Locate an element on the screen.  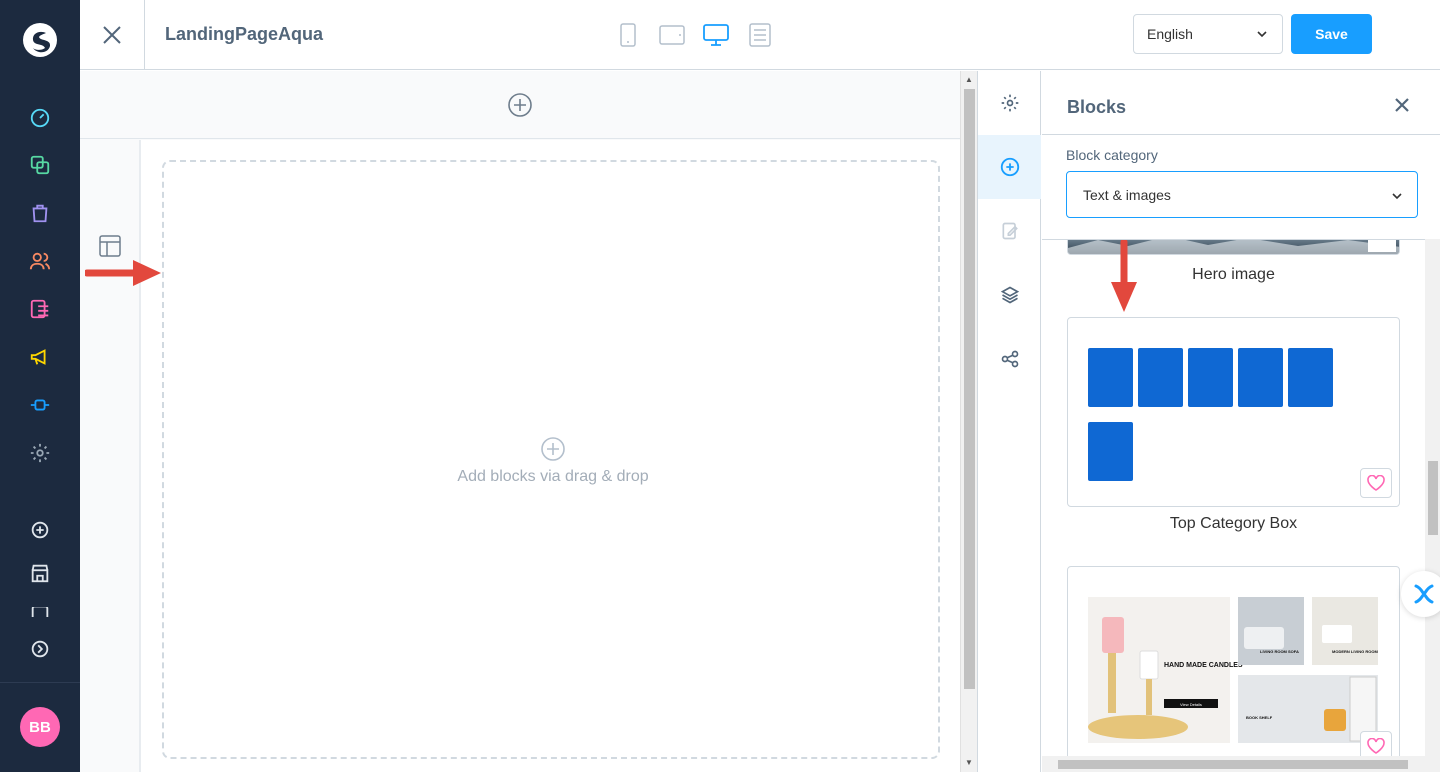
page-title: LandingPageAqua is located at coordinates (244, 34).